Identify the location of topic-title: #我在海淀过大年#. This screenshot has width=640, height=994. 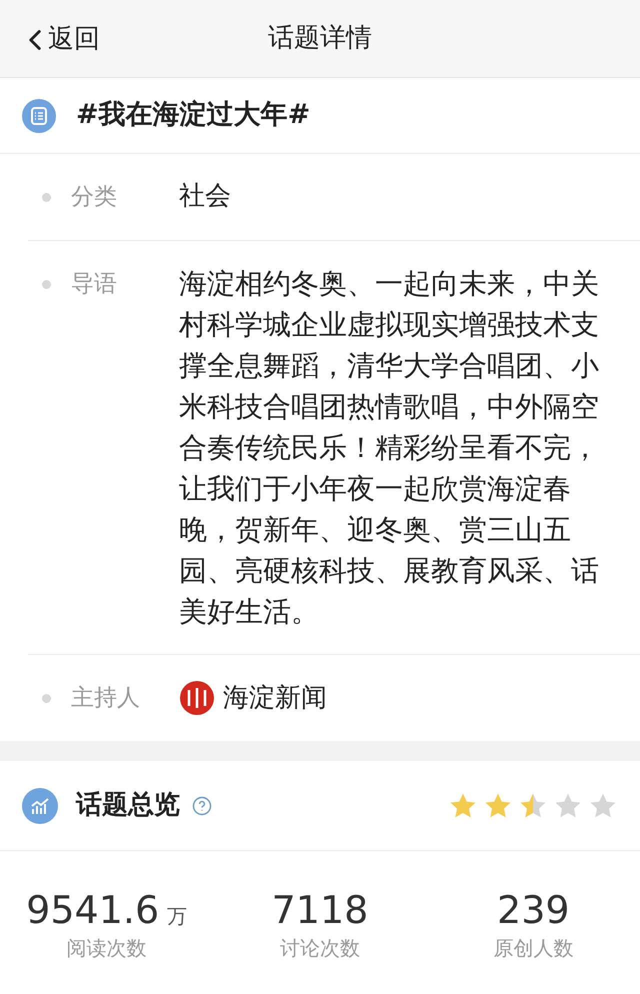
(193, 115).